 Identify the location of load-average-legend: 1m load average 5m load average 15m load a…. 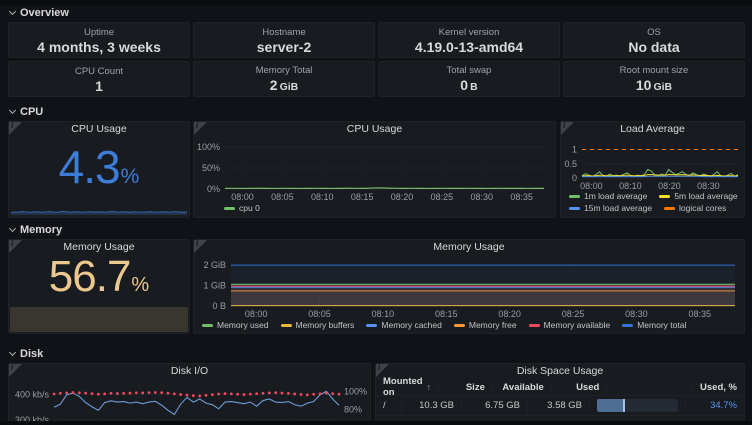
(654, 202).